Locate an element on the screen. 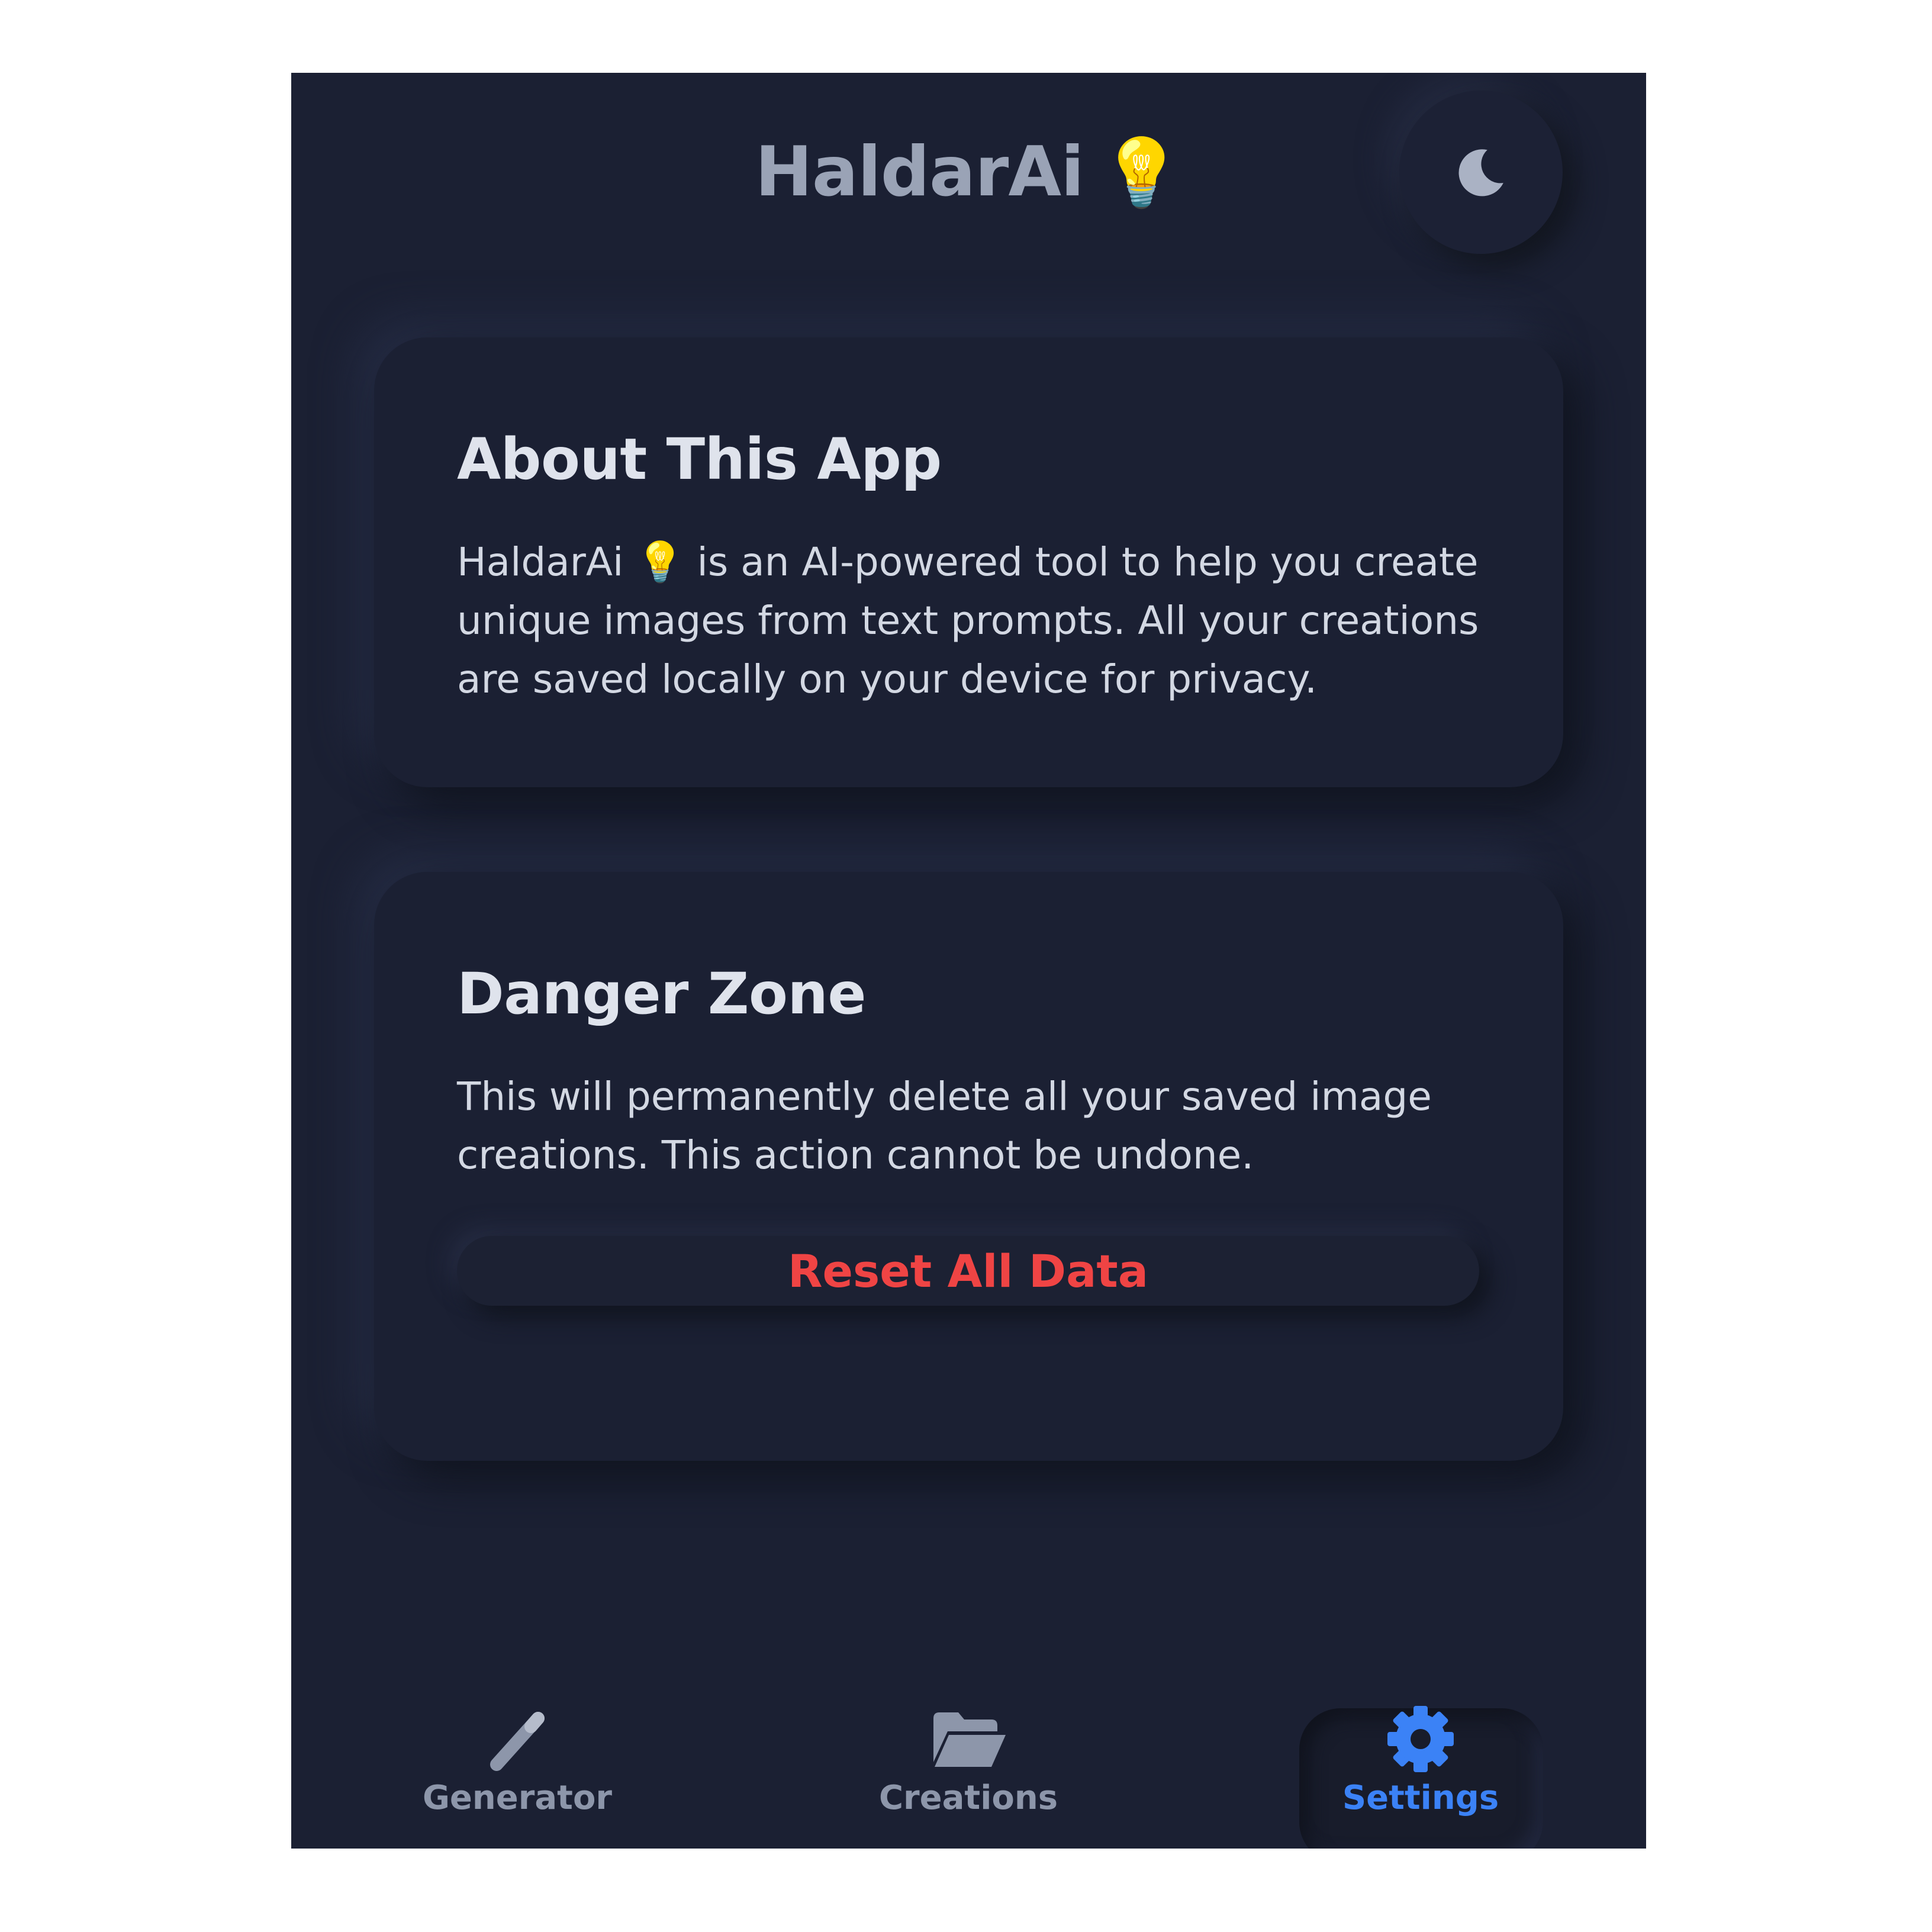  nav-item-creations: Creations is located at coordinates (969, 1759).